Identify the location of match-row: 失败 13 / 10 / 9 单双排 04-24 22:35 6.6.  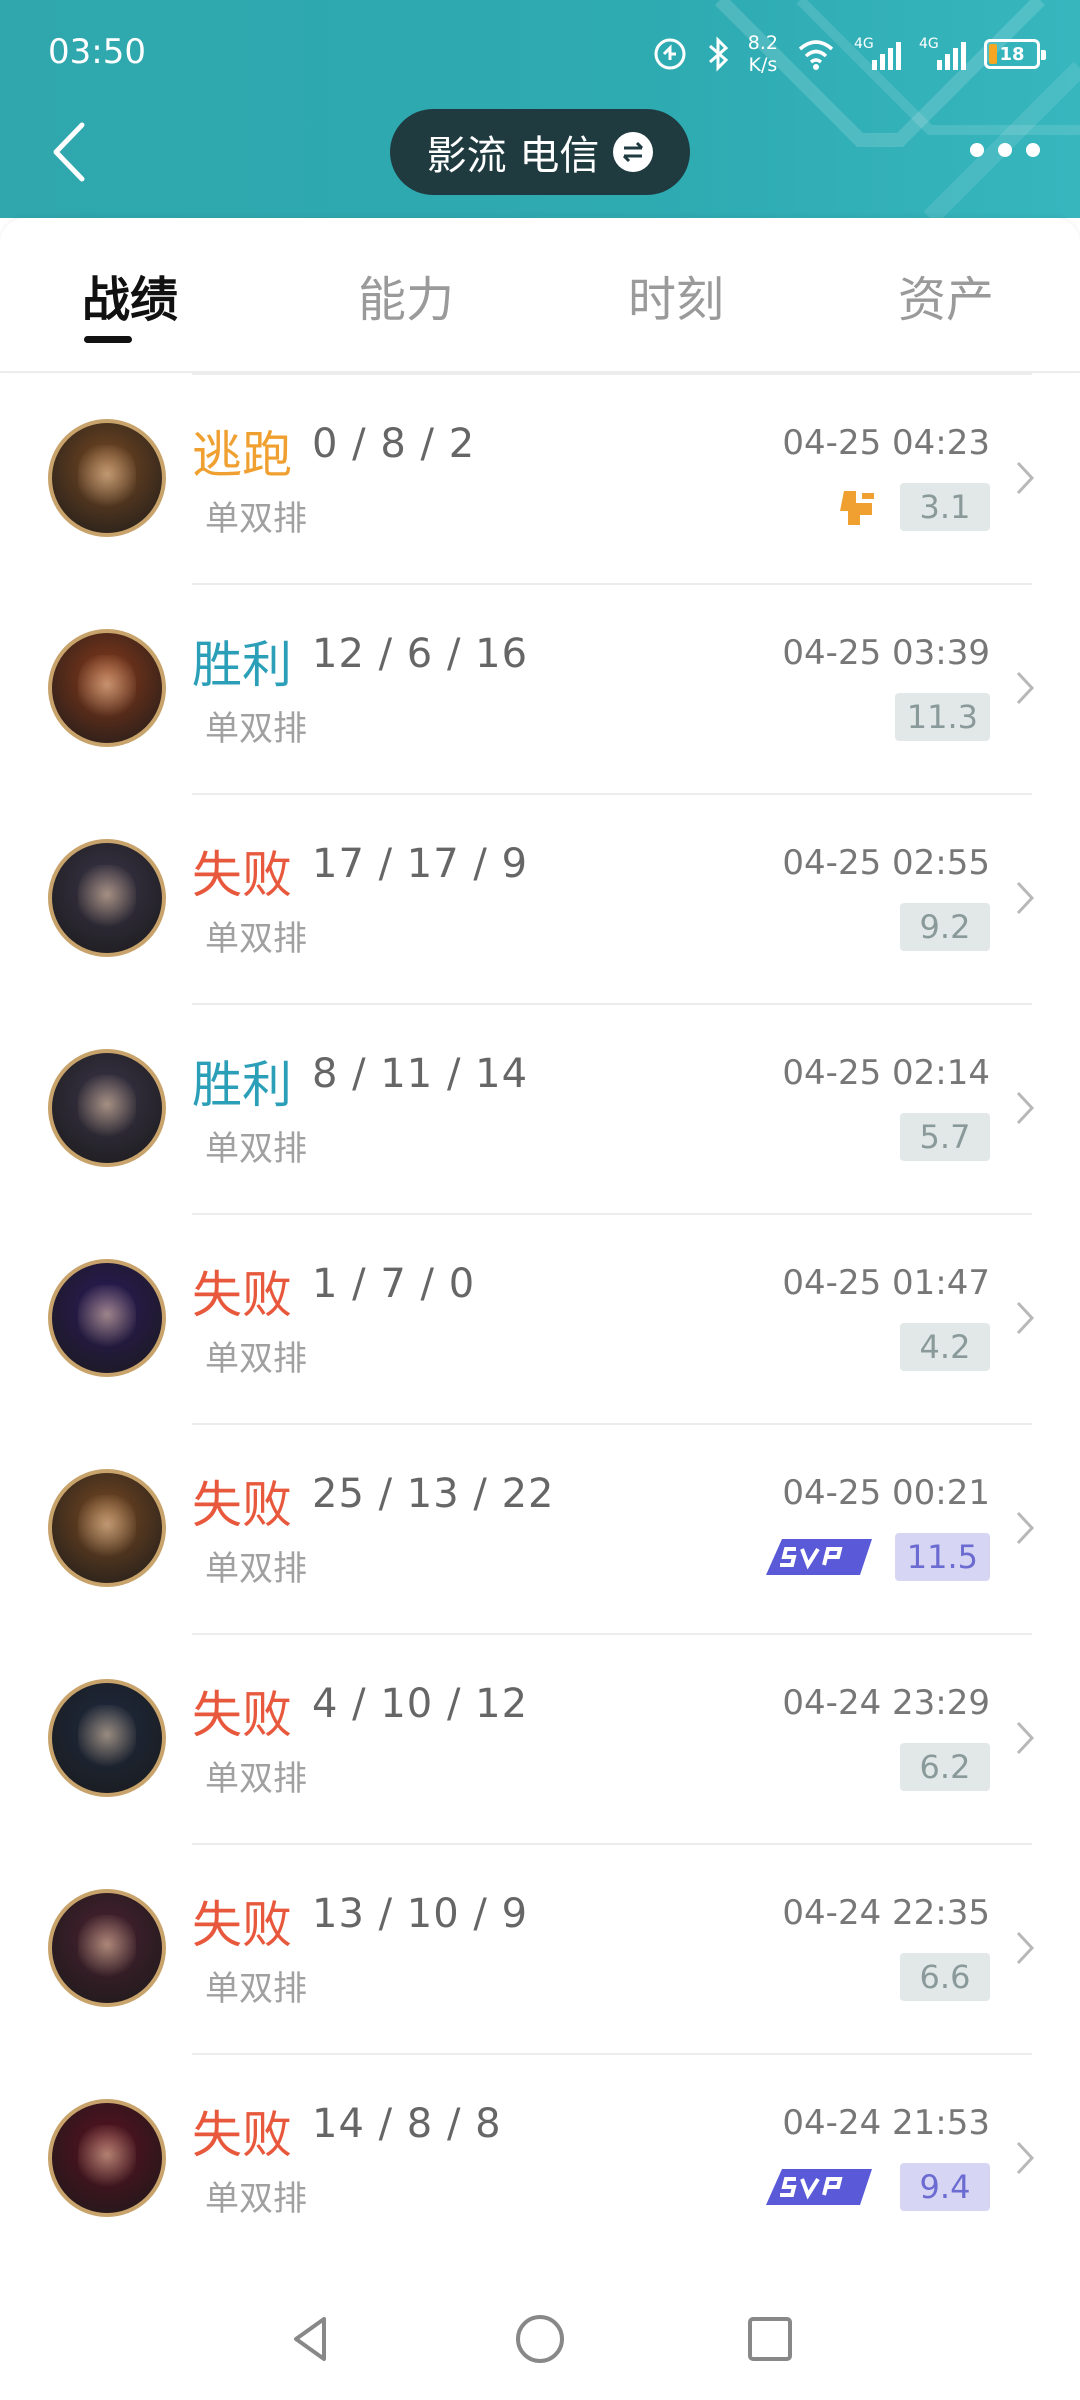
(540, 1948).